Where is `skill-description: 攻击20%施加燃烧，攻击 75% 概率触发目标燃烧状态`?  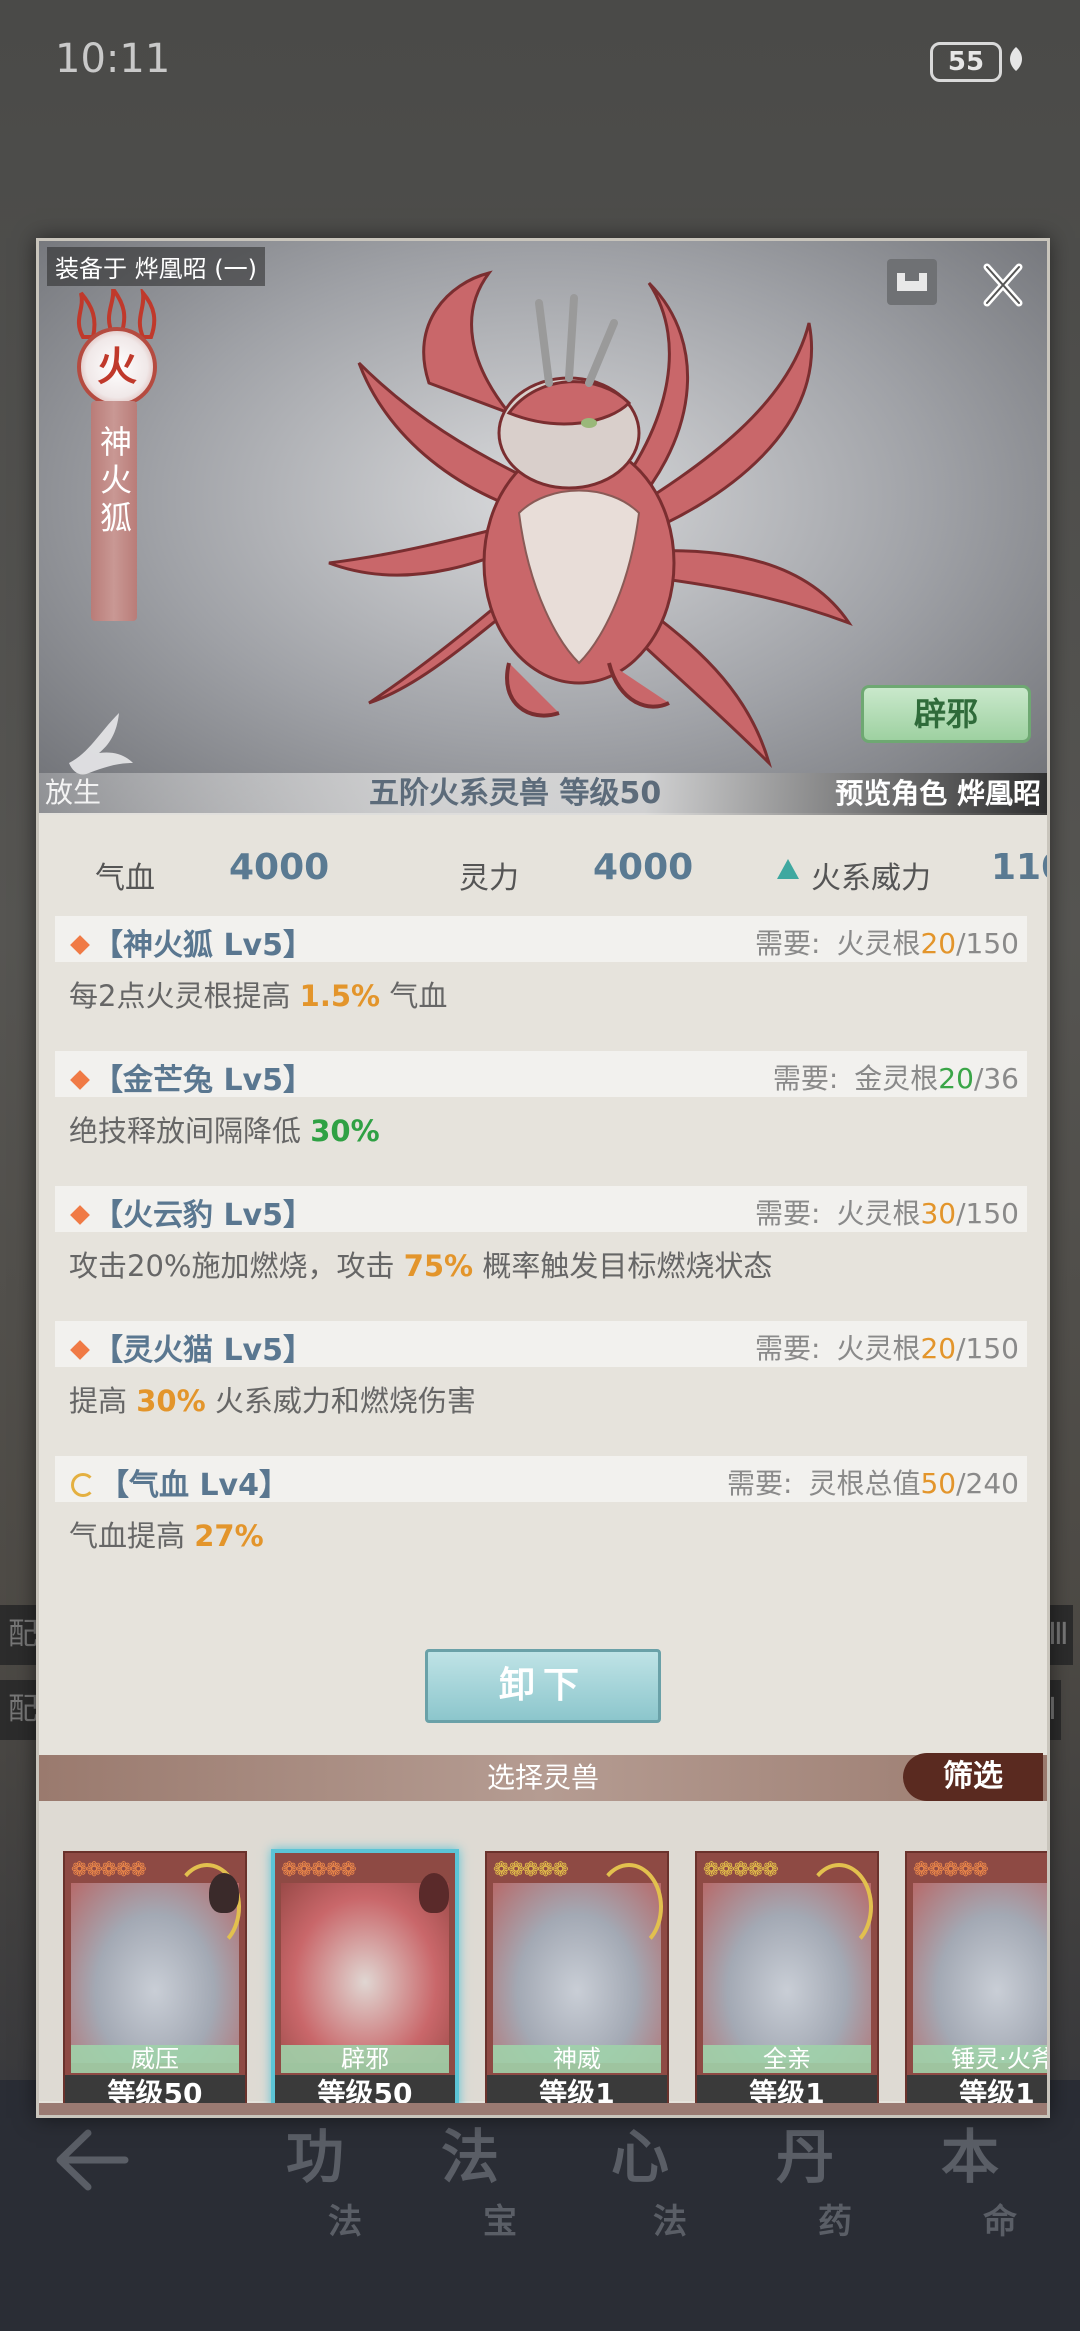 skill-description: 攻击20%施加燃烧，攻击 75% 概率触发目标燃烧状态 is located at coordinates (421, 1266).